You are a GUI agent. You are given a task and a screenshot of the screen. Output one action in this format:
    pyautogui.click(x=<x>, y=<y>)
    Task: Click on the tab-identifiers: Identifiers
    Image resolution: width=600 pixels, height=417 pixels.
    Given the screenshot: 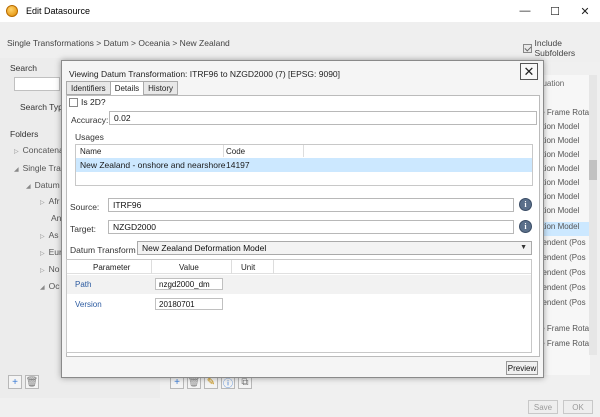 What is the action you would take?
    pyautogui.click(x=88, y=88)
    